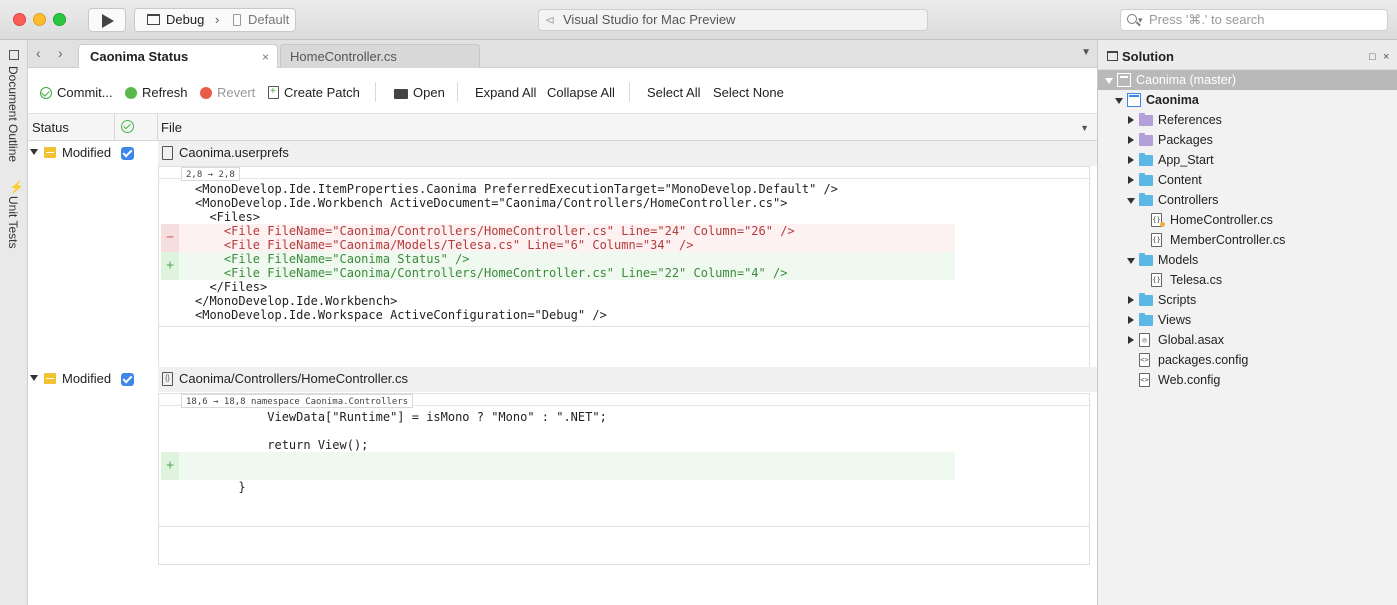 Image resolution: width=1397 pixels, height=605 pixels. What do you see at coordinates (1247, 140) in the screenshot?
I see `tree-item: Packages` at bounding box center [1247, 140].